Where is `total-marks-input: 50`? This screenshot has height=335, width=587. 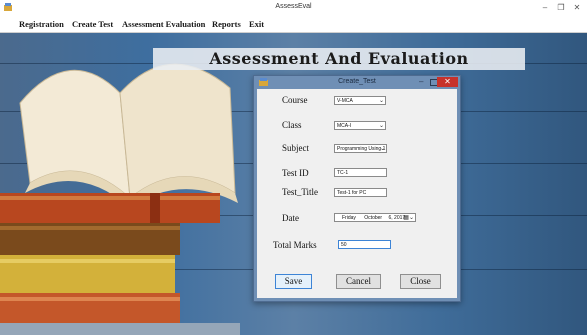 total-marks-input: 50 is located at coordinates (364, 244).